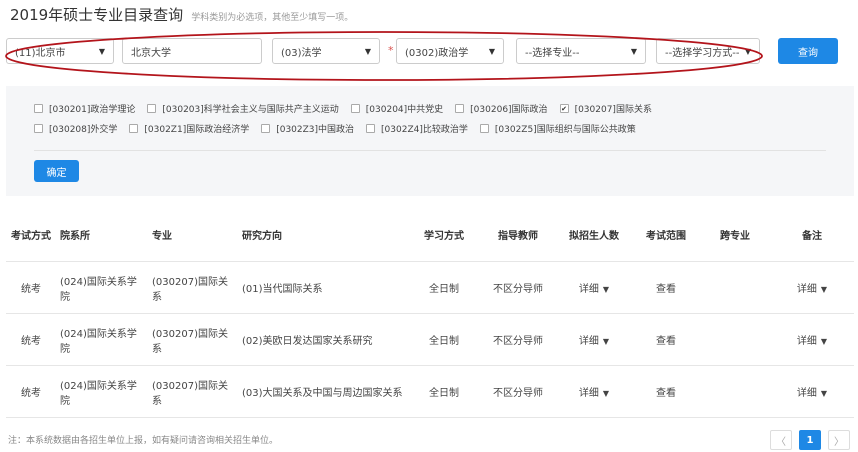  I want to click on prev-page-button: 〈, so click(781, 440).